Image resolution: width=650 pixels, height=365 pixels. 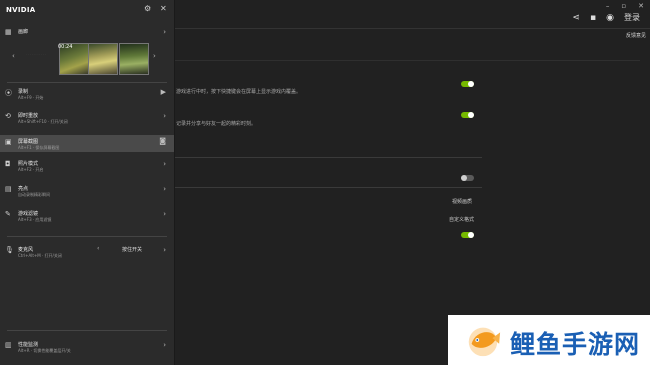 What do you see at coordinates (26, 250) in the screenshot?
I see `microphone-label: 麦克风` at bounding box center [26, 250].